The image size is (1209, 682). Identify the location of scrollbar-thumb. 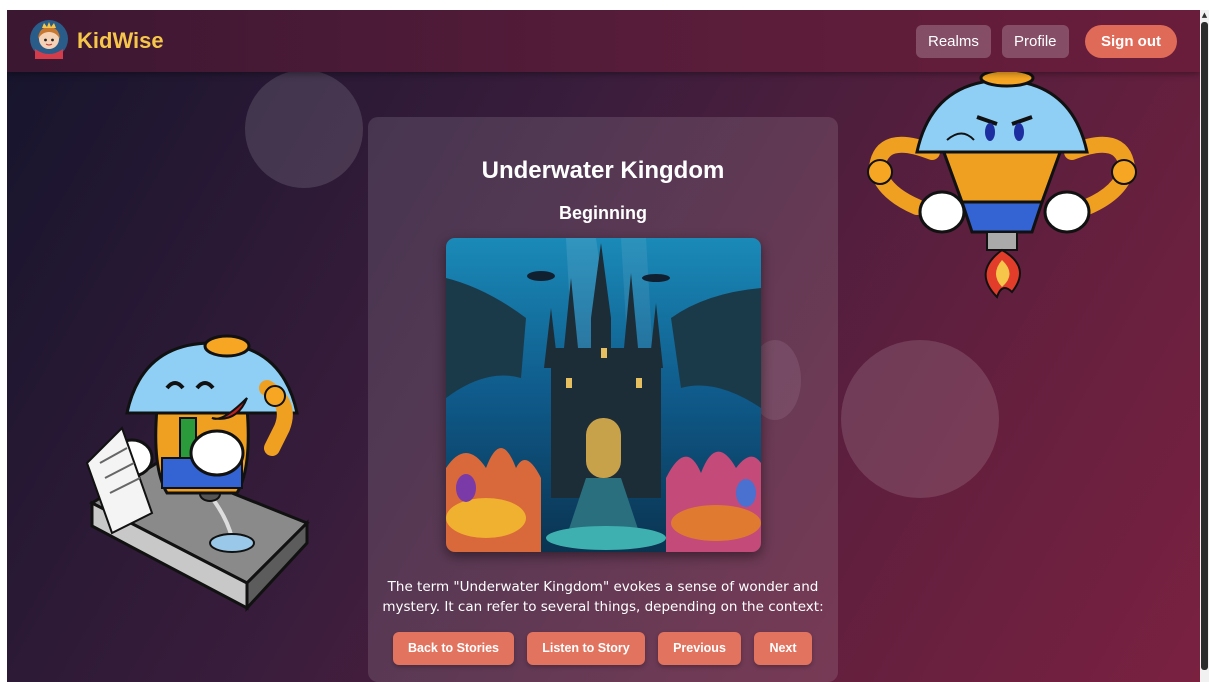
(1204, 346).